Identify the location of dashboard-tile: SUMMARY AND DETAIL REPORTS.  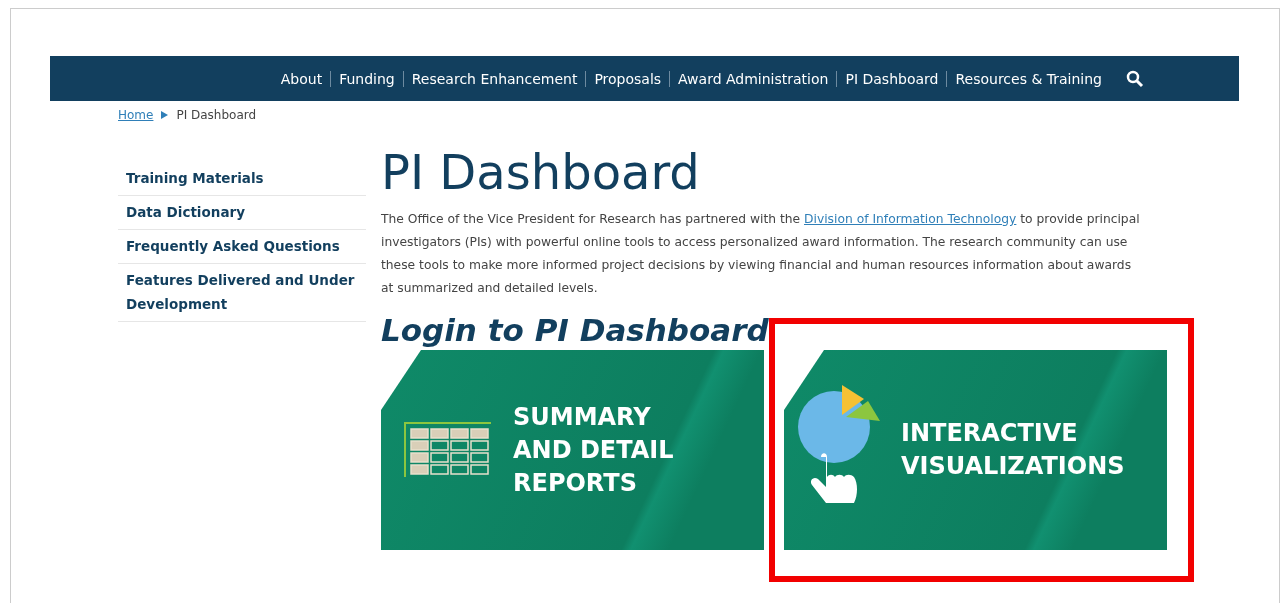
(572, 450).